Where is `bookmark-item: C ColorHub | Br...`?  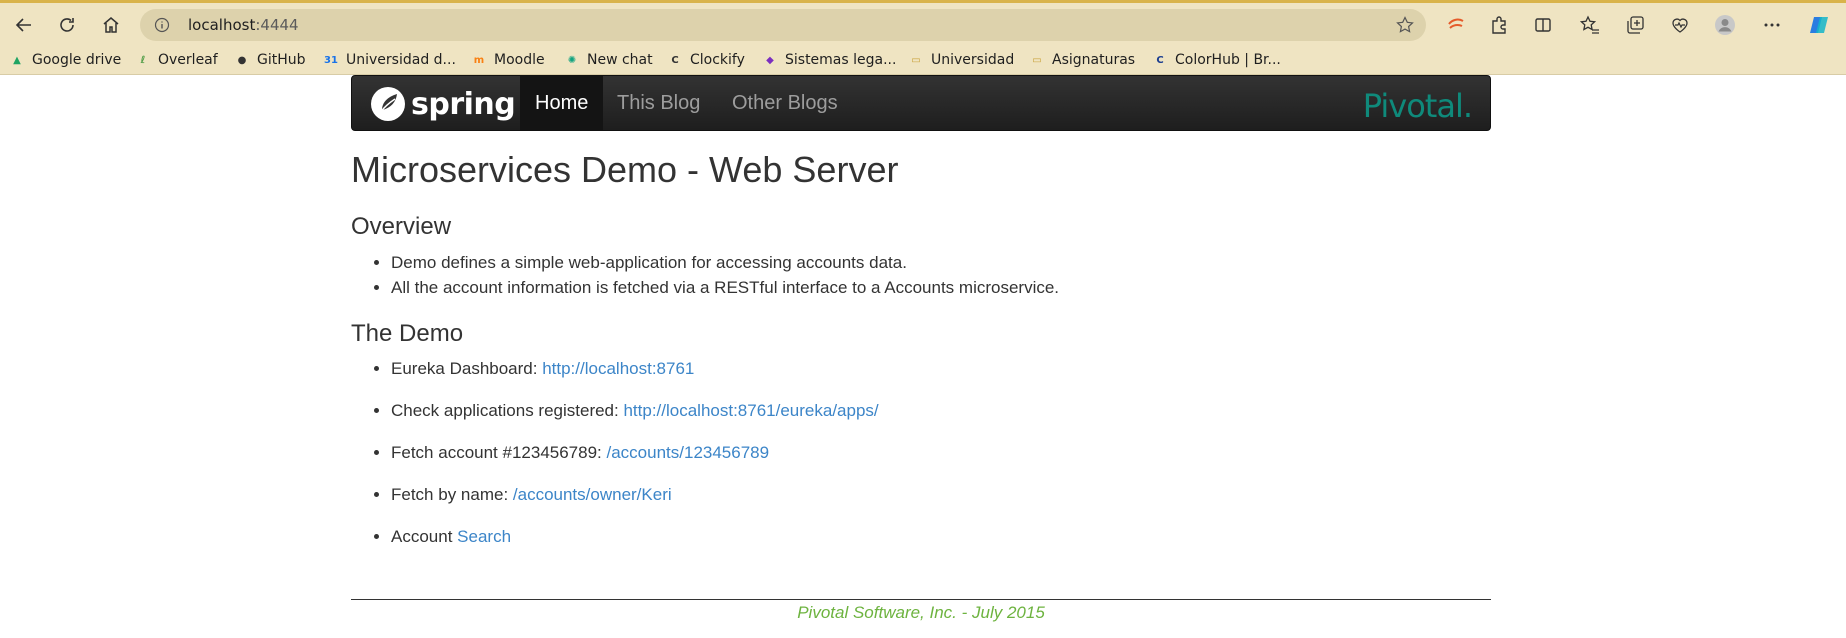 bookmark-item: C ColorHub | Br... is located at coordinates (1217, 60).